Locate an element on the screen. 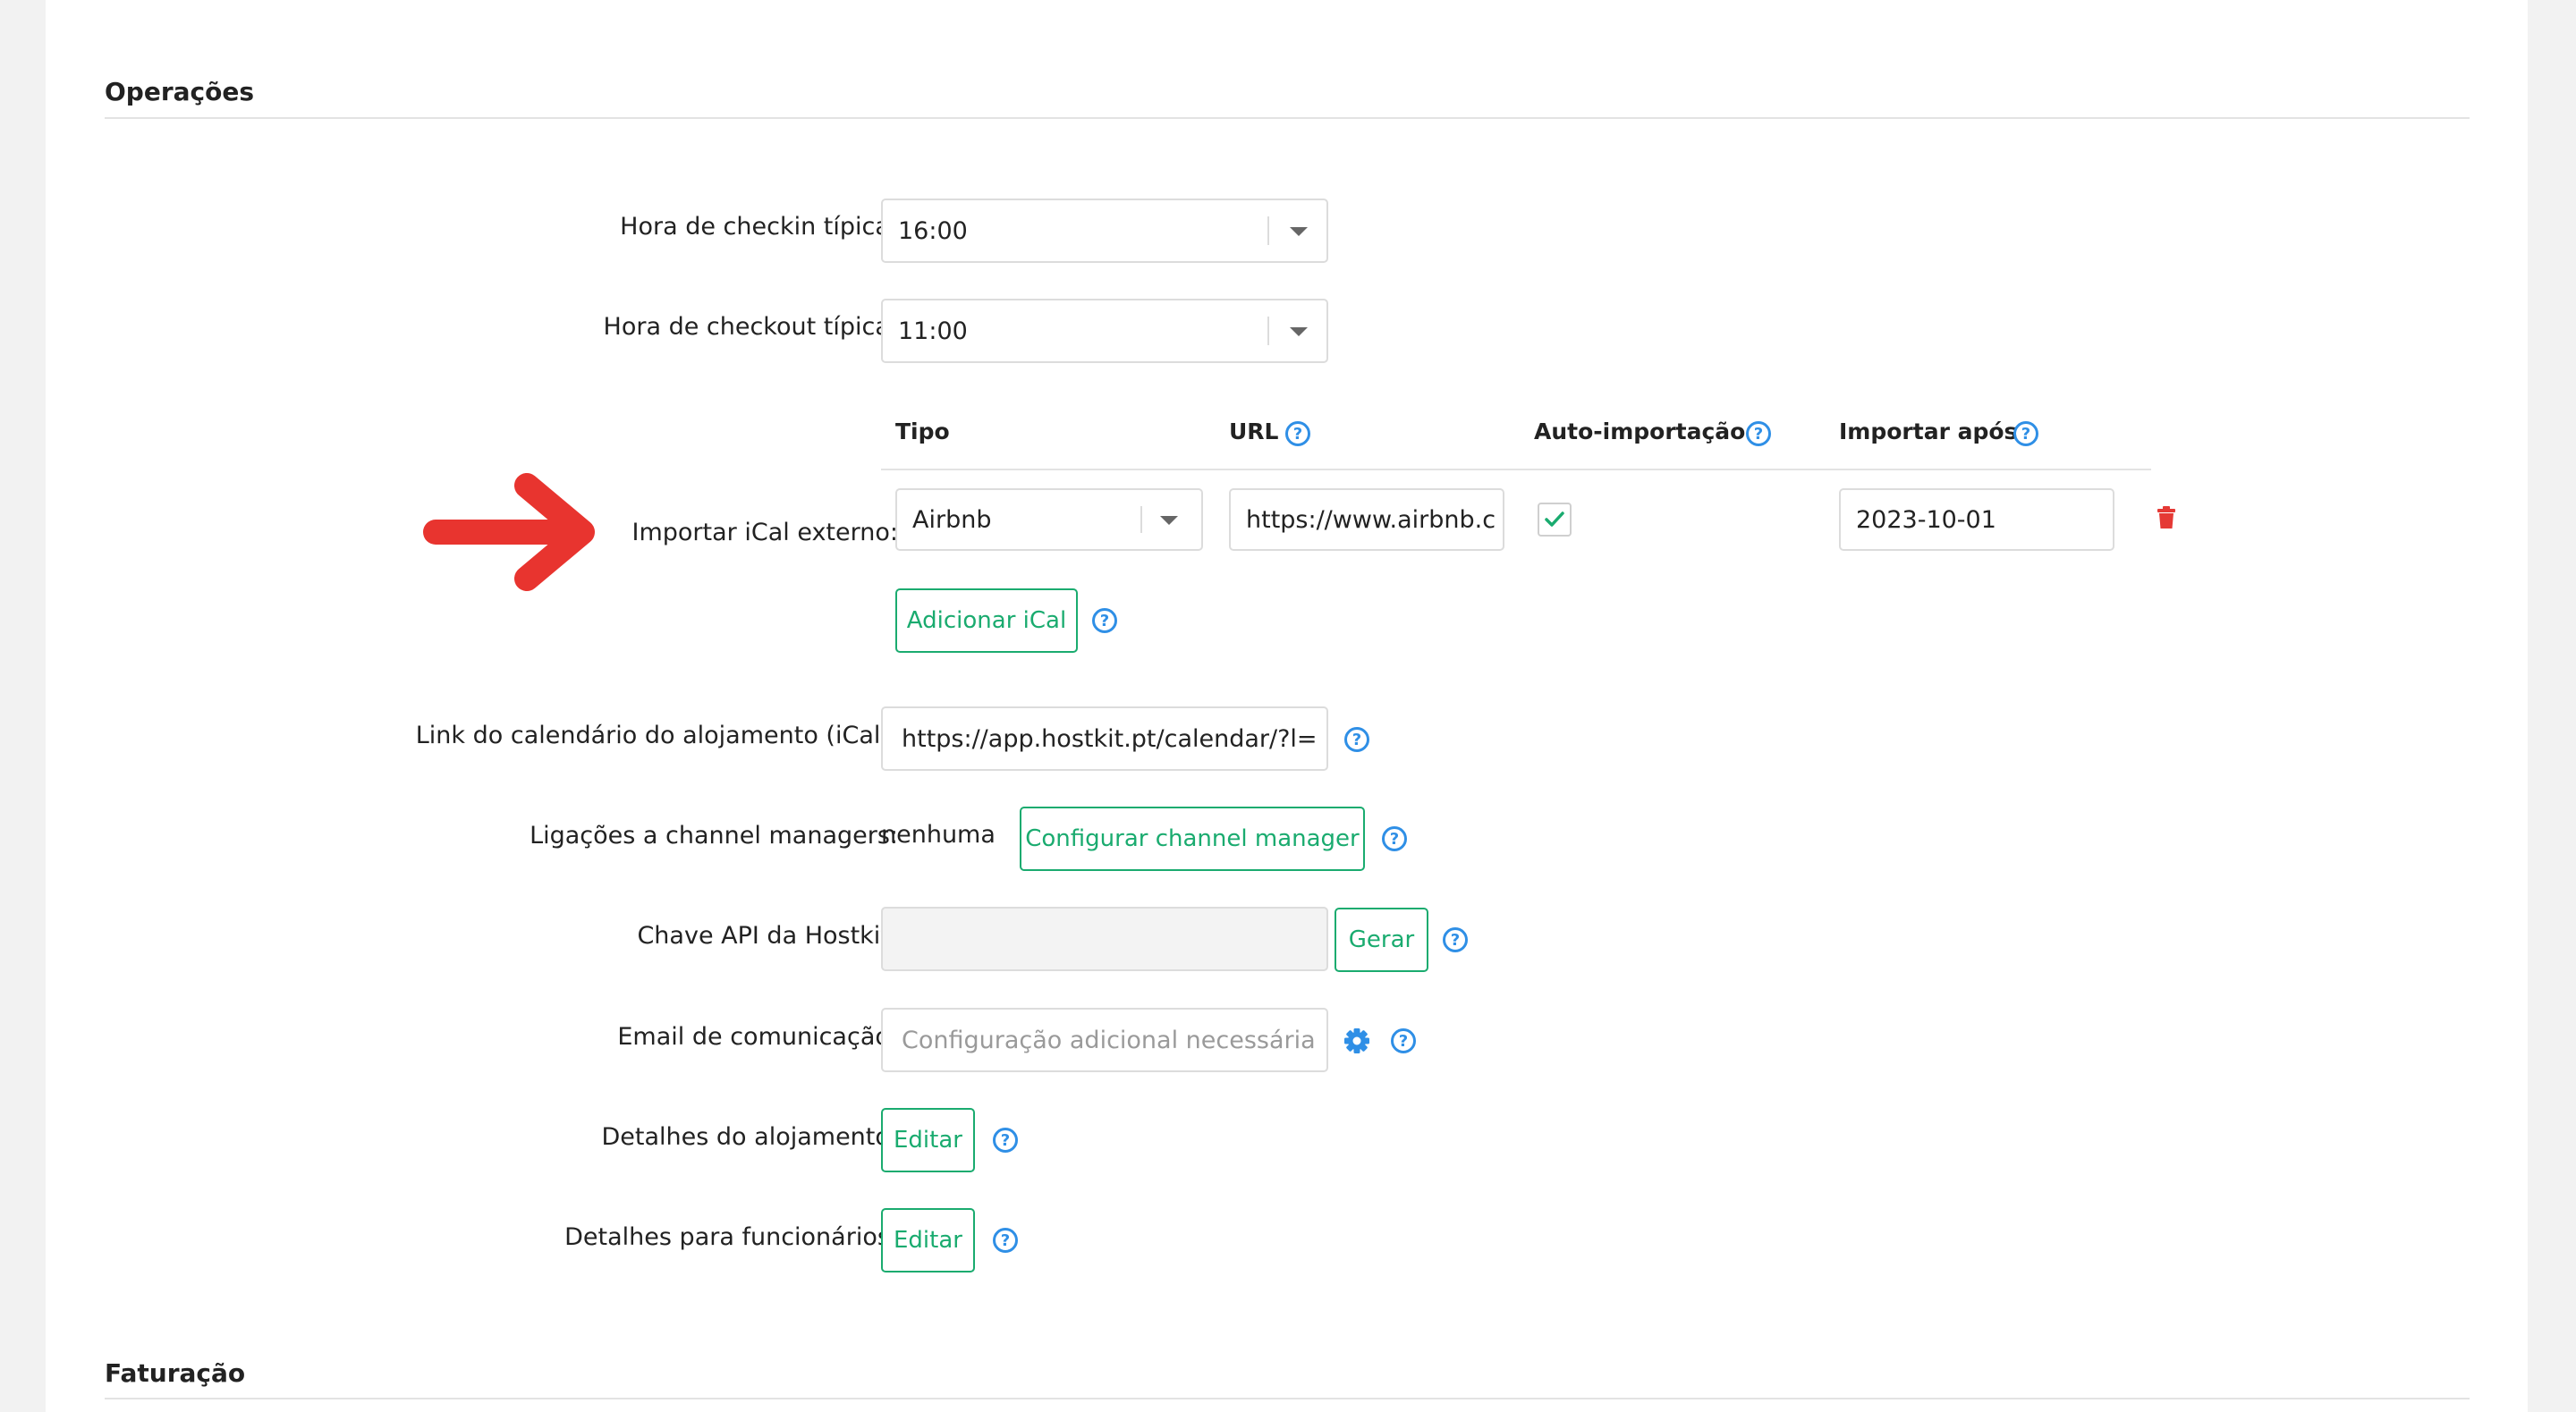  ical-type-value: Airbnb is located at coordinates (952, 519).